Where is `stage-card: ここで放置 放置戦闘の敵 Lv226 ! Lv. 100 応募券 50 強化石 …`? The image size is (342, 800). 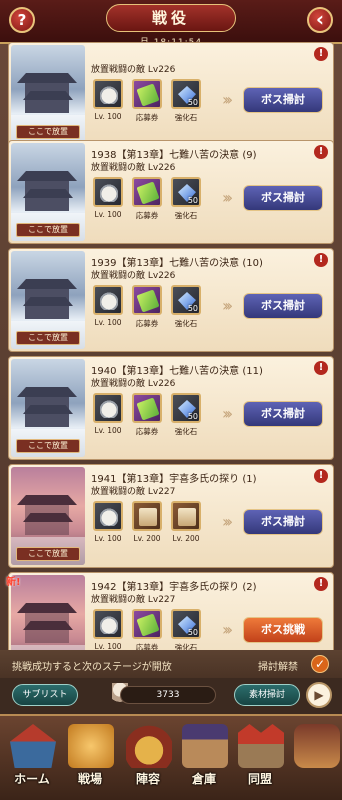 stage-card: ここで放置 放置戦闘の敵 Lv226 ! Lv. 100 応募券 50 強化石 … is located at coordinates (171, 94).